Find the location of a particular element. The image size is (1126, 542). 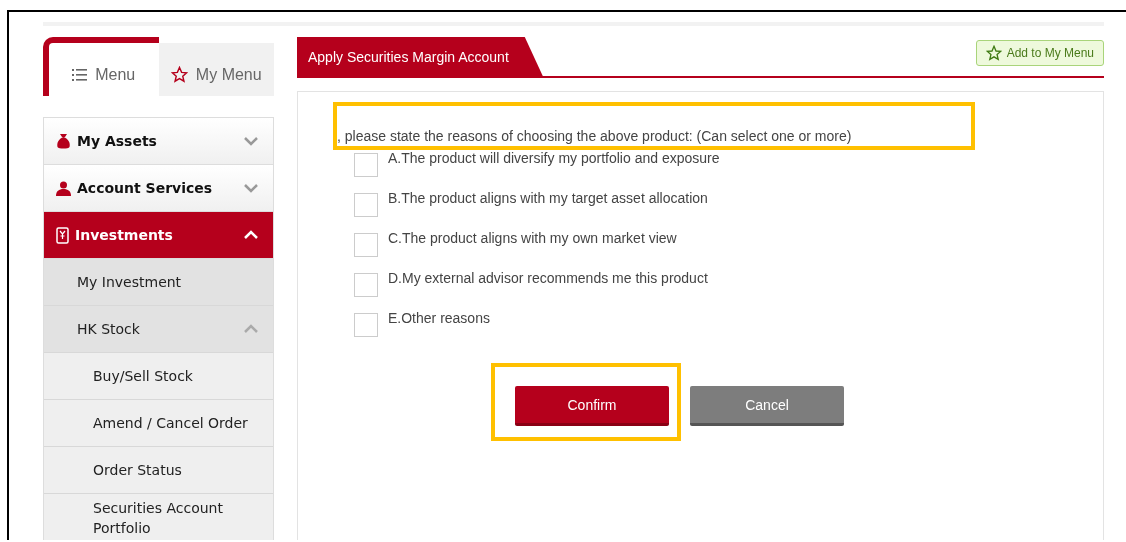

menu-item: Investments is located at coordinates (158, 235).